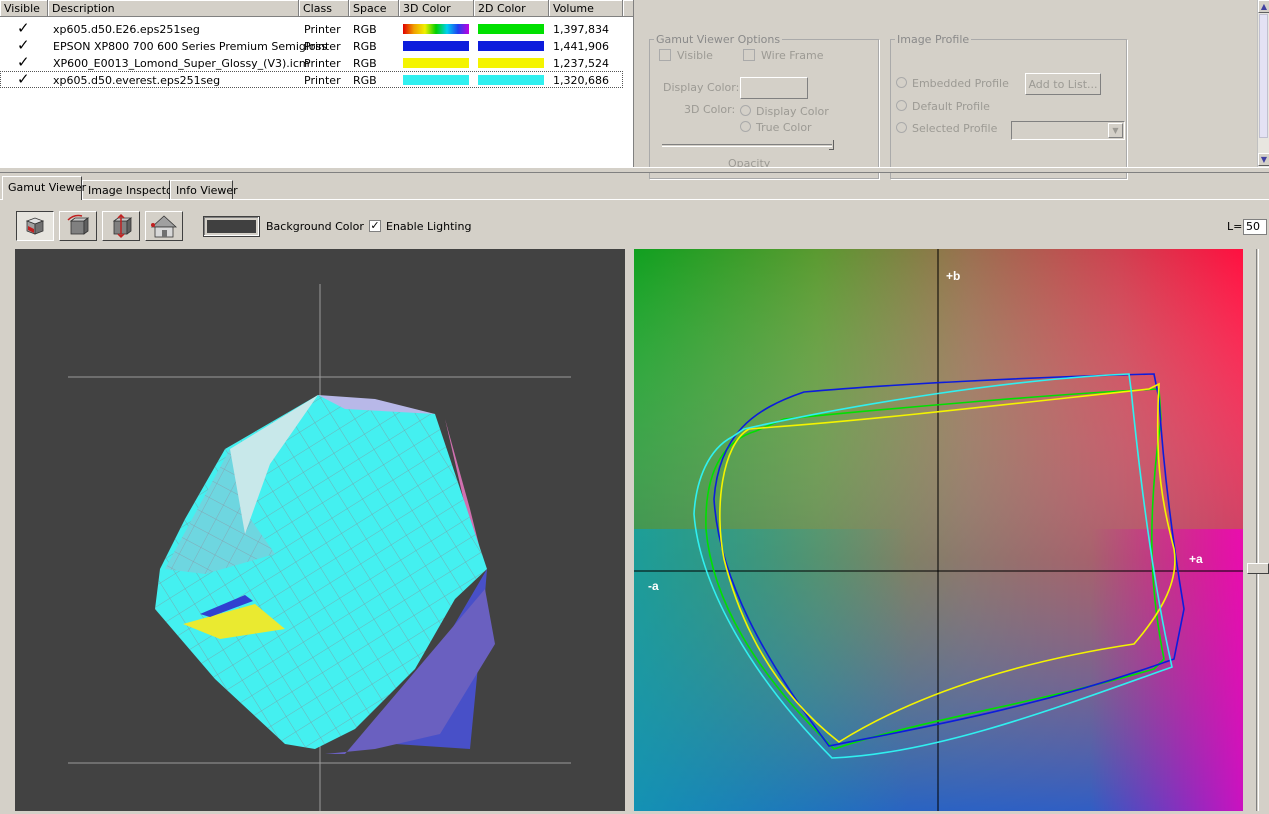  I want to click on scroll-thumb, so click(1263, 76).